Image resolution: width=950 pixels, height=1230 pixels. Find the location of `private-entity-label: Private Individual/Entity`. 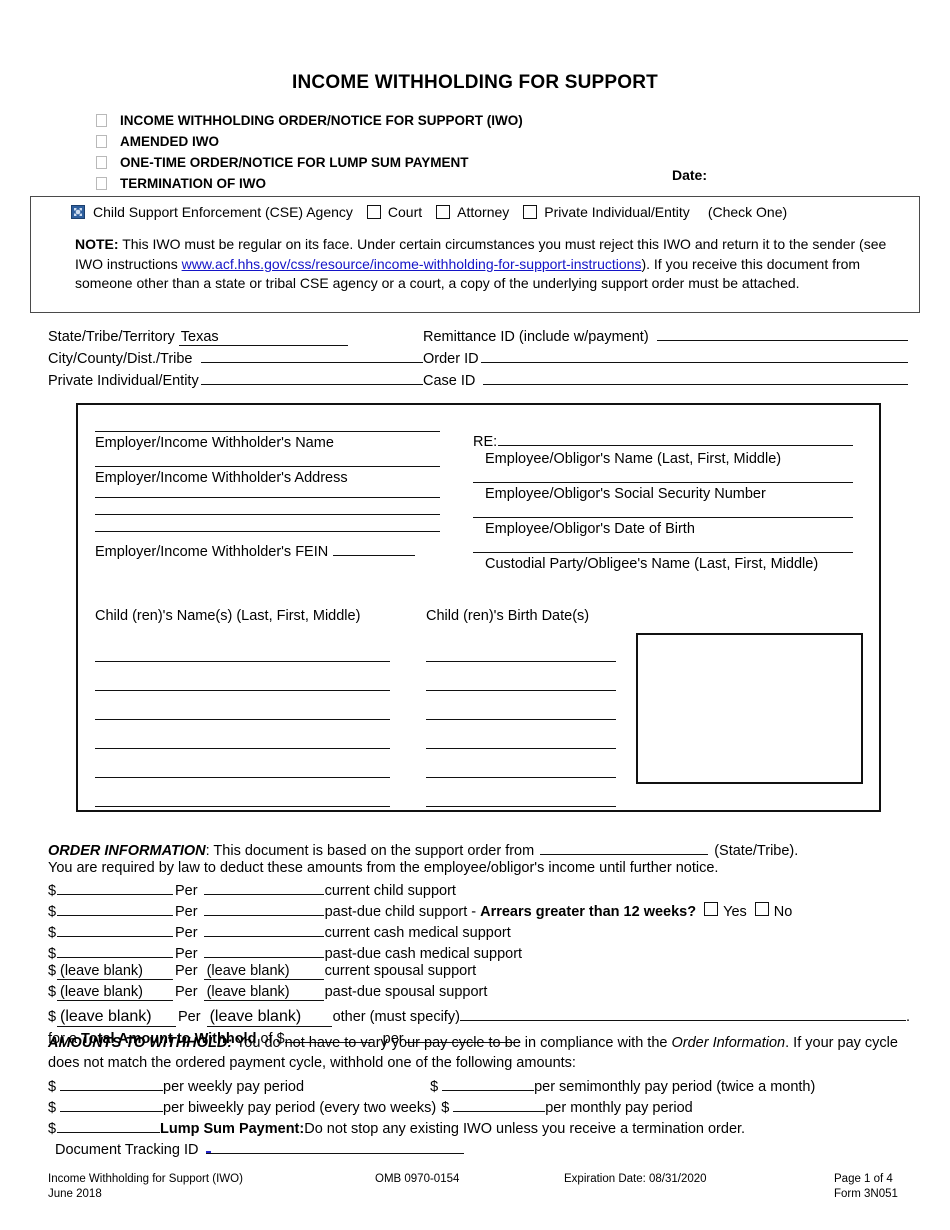

private-entity-label: Private Individual/Entity is located at coordinates (123, 381).